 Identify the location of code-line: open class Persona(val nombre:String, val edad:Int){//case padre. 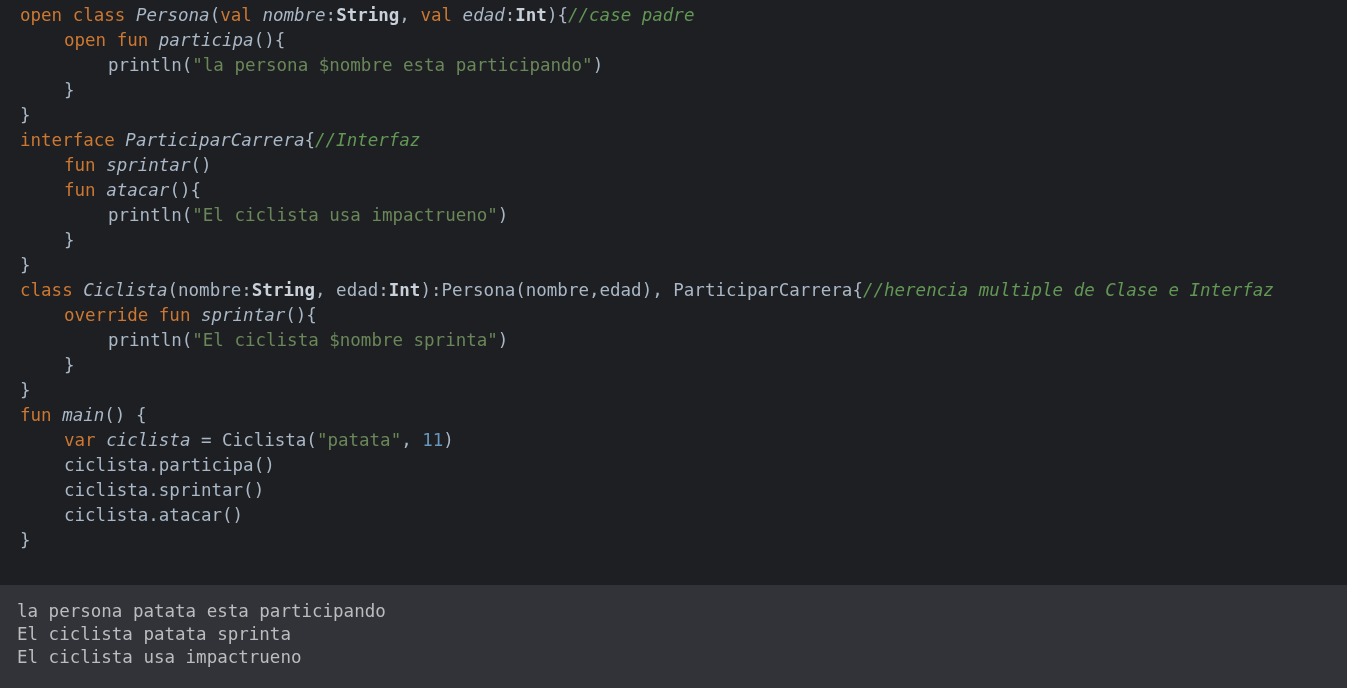
(357, 15).